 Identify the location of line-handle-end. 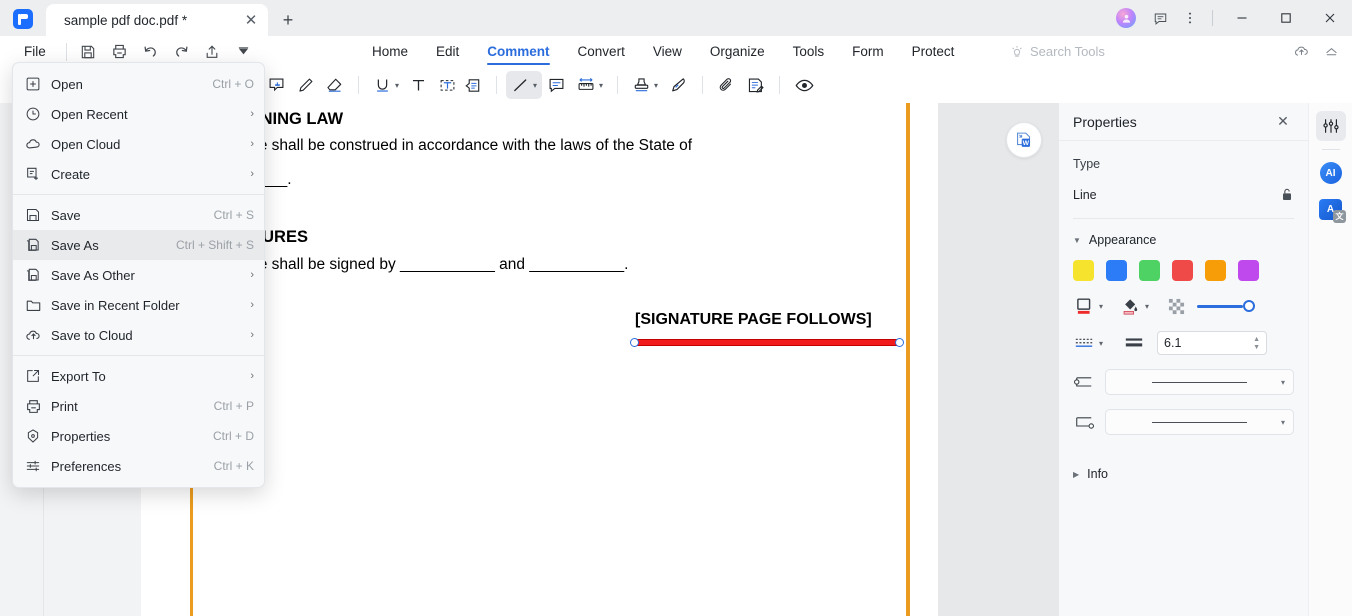
(899, 342).